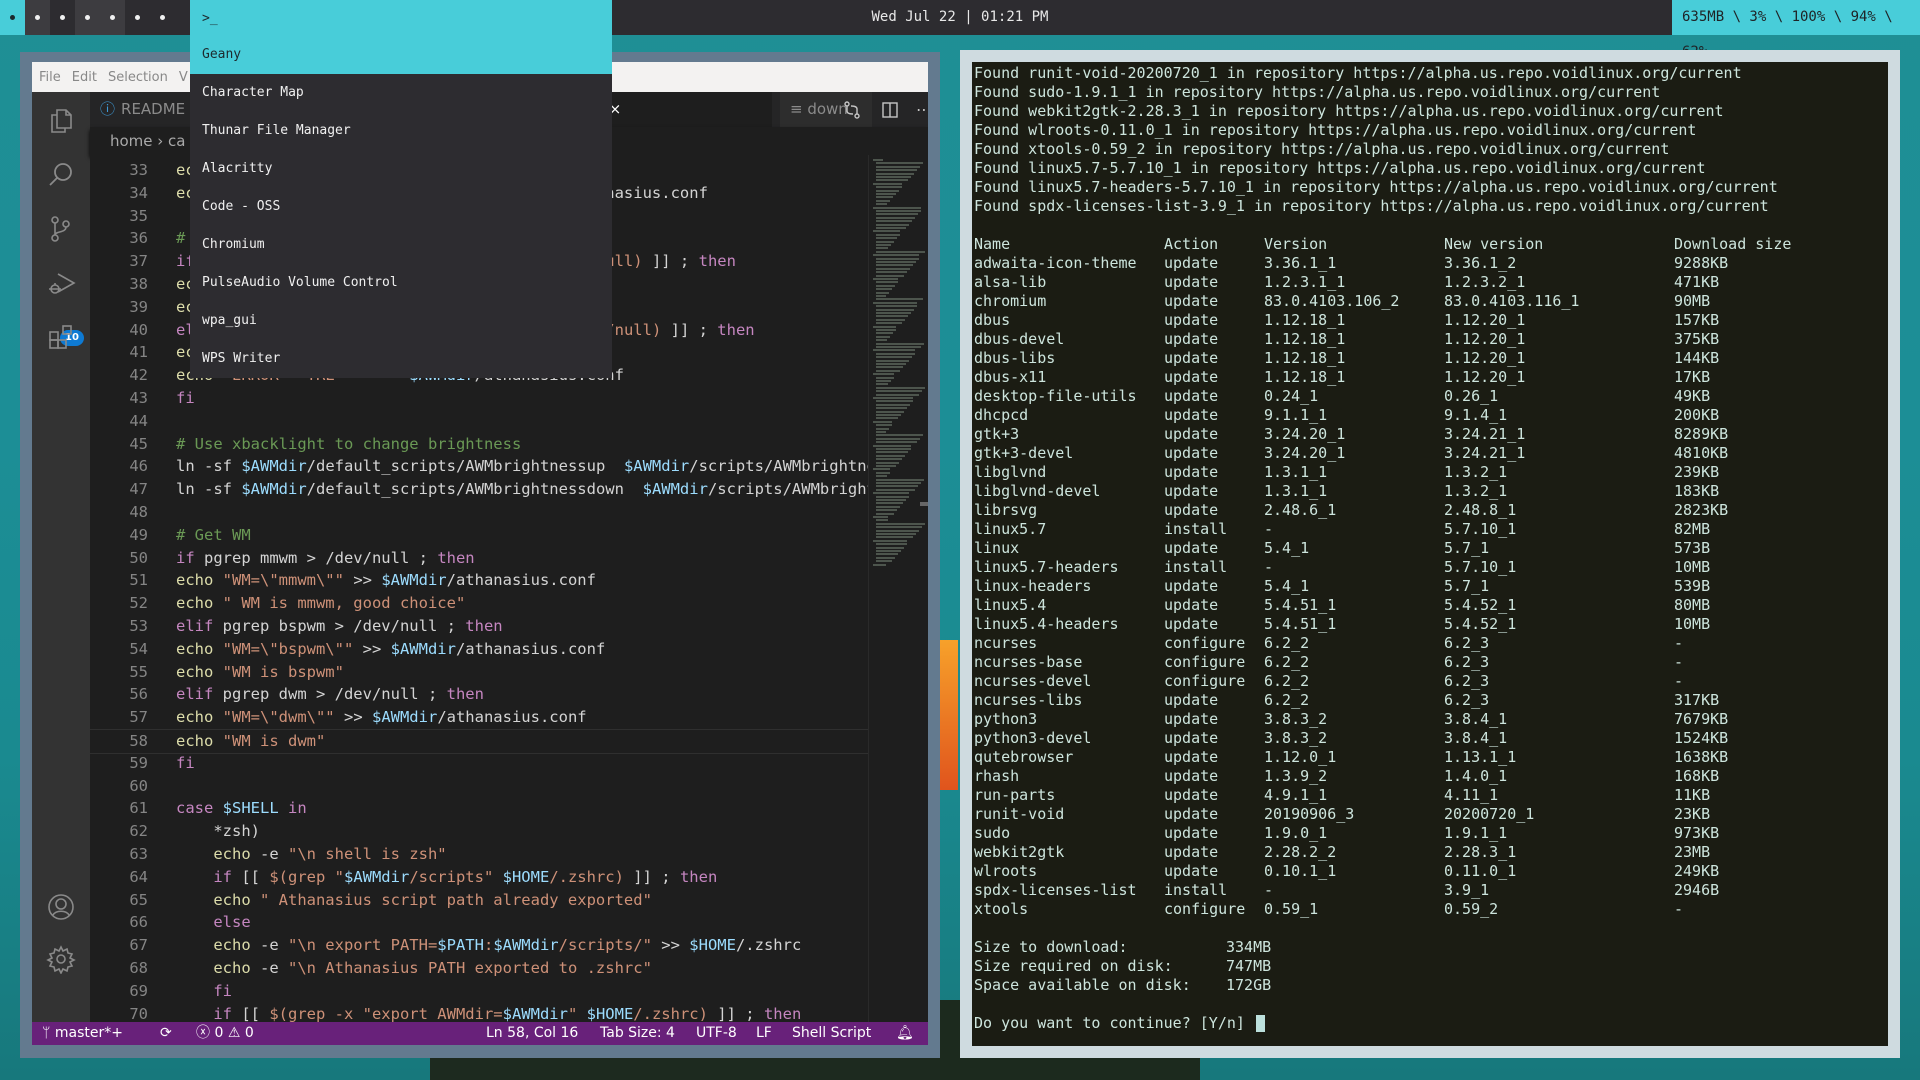 This screenshot has height=1080, width=1920. I want to click on code-line: 53 elif pgrep bspwm > /dev/null ; then, so click(479, 626).